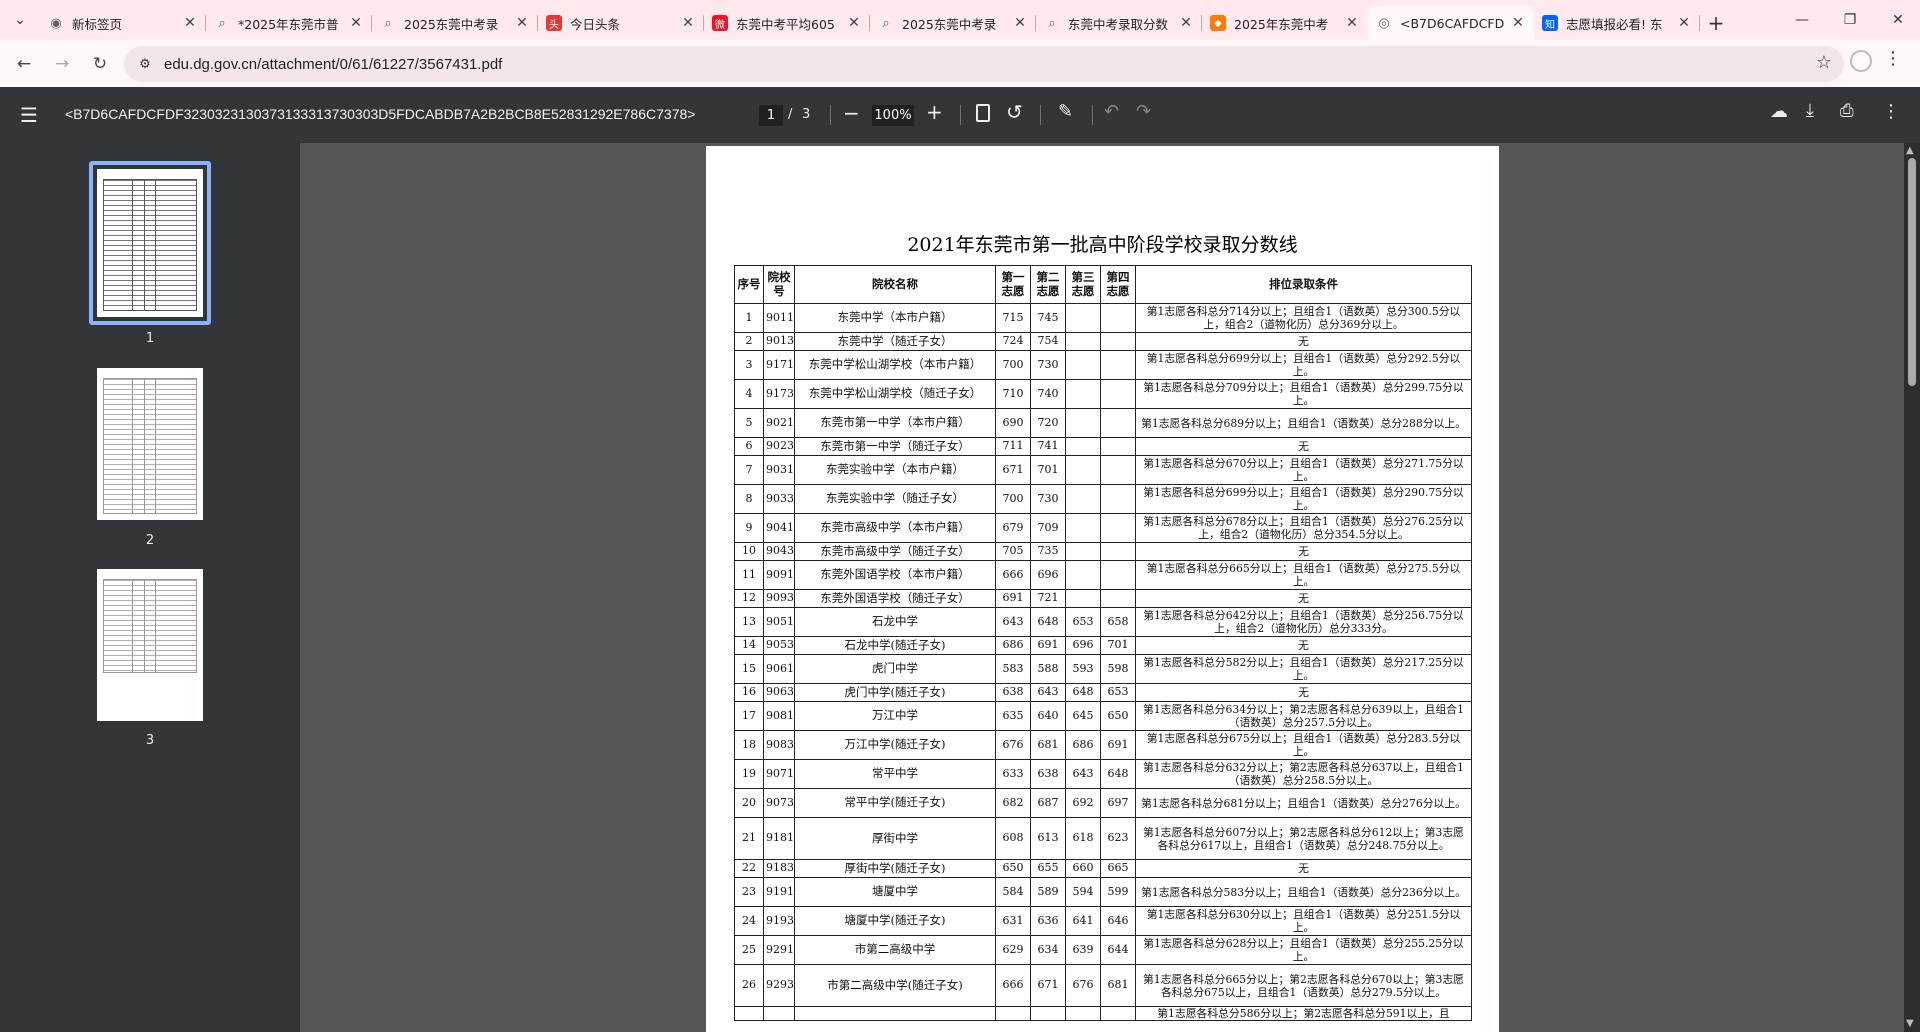 This screenshot has height=1032, width=1920. I want to click on close-window-button: ✕, so click(1898, 20).